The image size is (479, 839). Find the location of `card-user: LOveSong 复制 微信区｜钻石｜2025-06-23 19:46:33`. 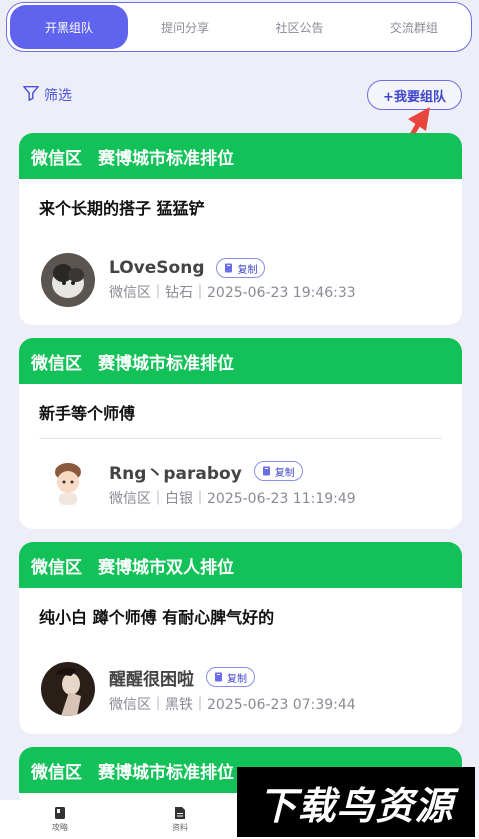

card-user: LOveSong 复制 微信区｜钻石｜2025-06-23 19:46:33 is located at coordinates (198, 280).